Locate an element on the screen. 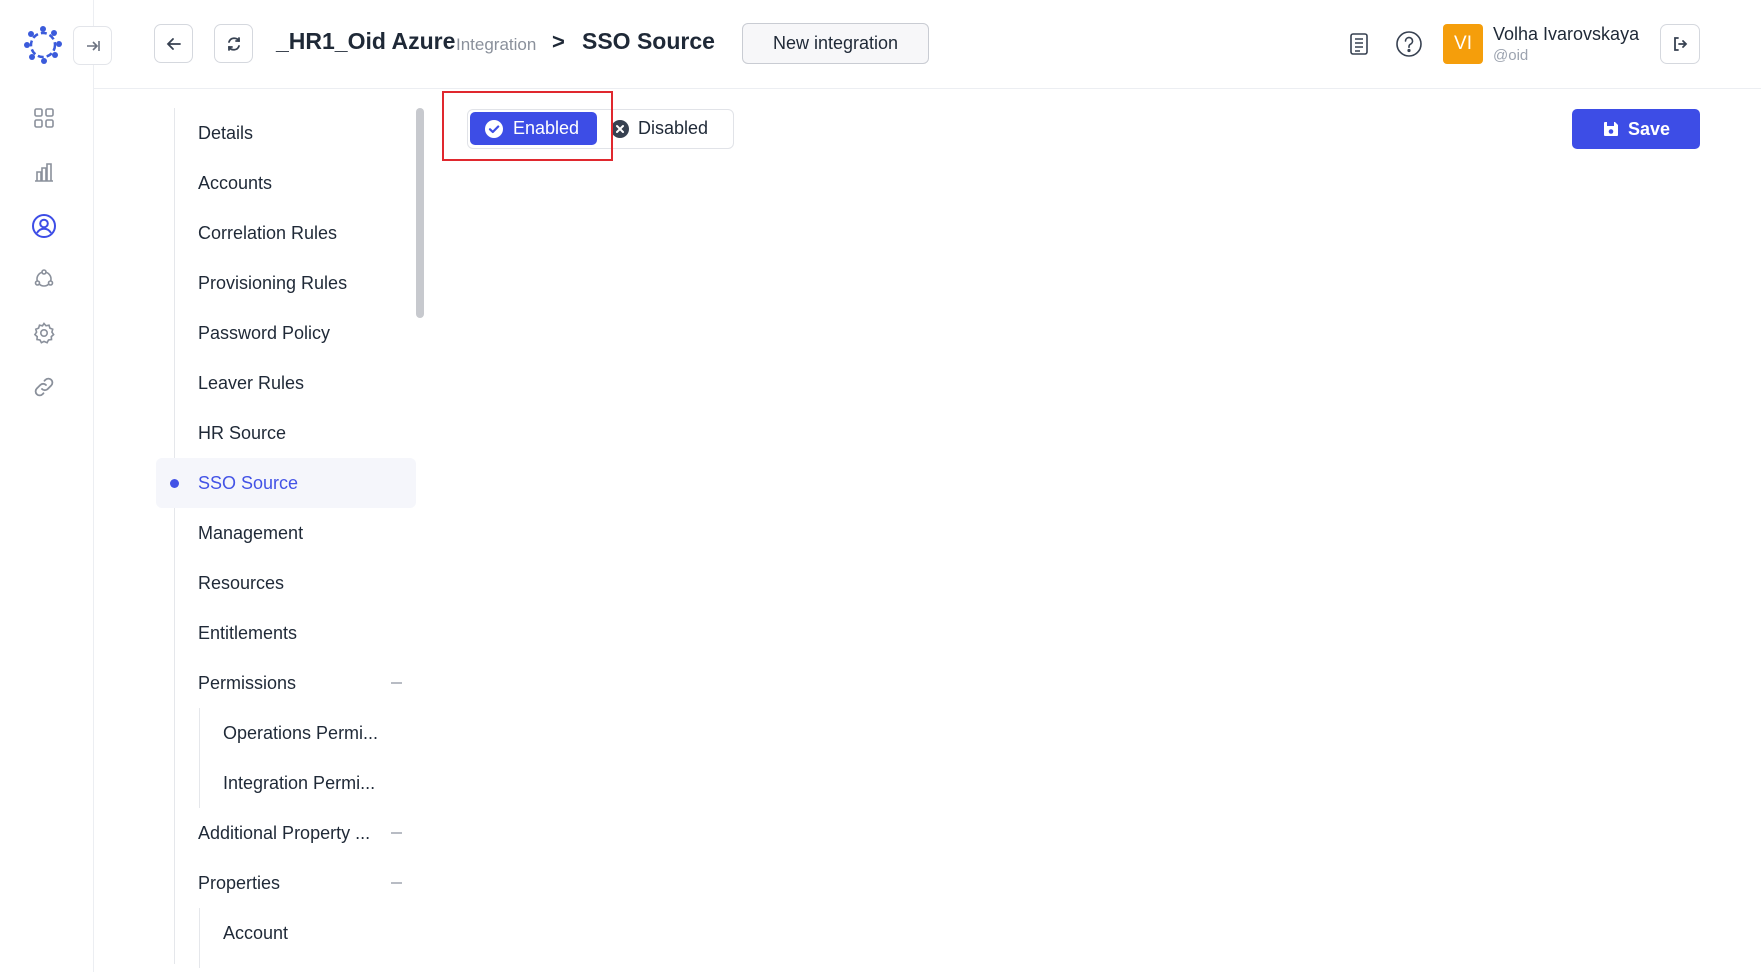  avatar: VI is located at coordinates (1463, 44).